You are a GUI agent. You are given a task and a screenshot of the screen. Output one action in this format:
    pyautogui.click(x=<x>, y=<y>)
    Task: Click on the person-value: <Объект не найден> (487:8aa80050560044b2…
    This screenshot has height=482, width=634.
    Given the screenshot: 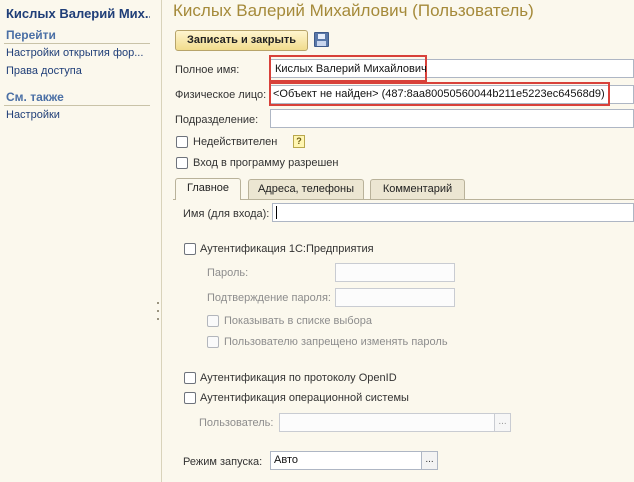 What is the action you would take?
    pyautogui.click(x=439, y=94)
    